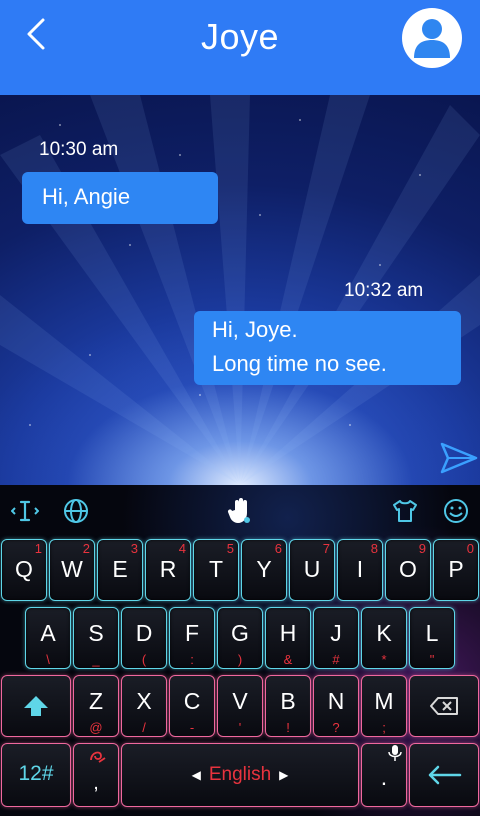 Image resolution: width=480 pixels, height=816 pixels. Describe the element at coordinates (96, 783) in the screenshot. I see `key-label: ,` at that location.